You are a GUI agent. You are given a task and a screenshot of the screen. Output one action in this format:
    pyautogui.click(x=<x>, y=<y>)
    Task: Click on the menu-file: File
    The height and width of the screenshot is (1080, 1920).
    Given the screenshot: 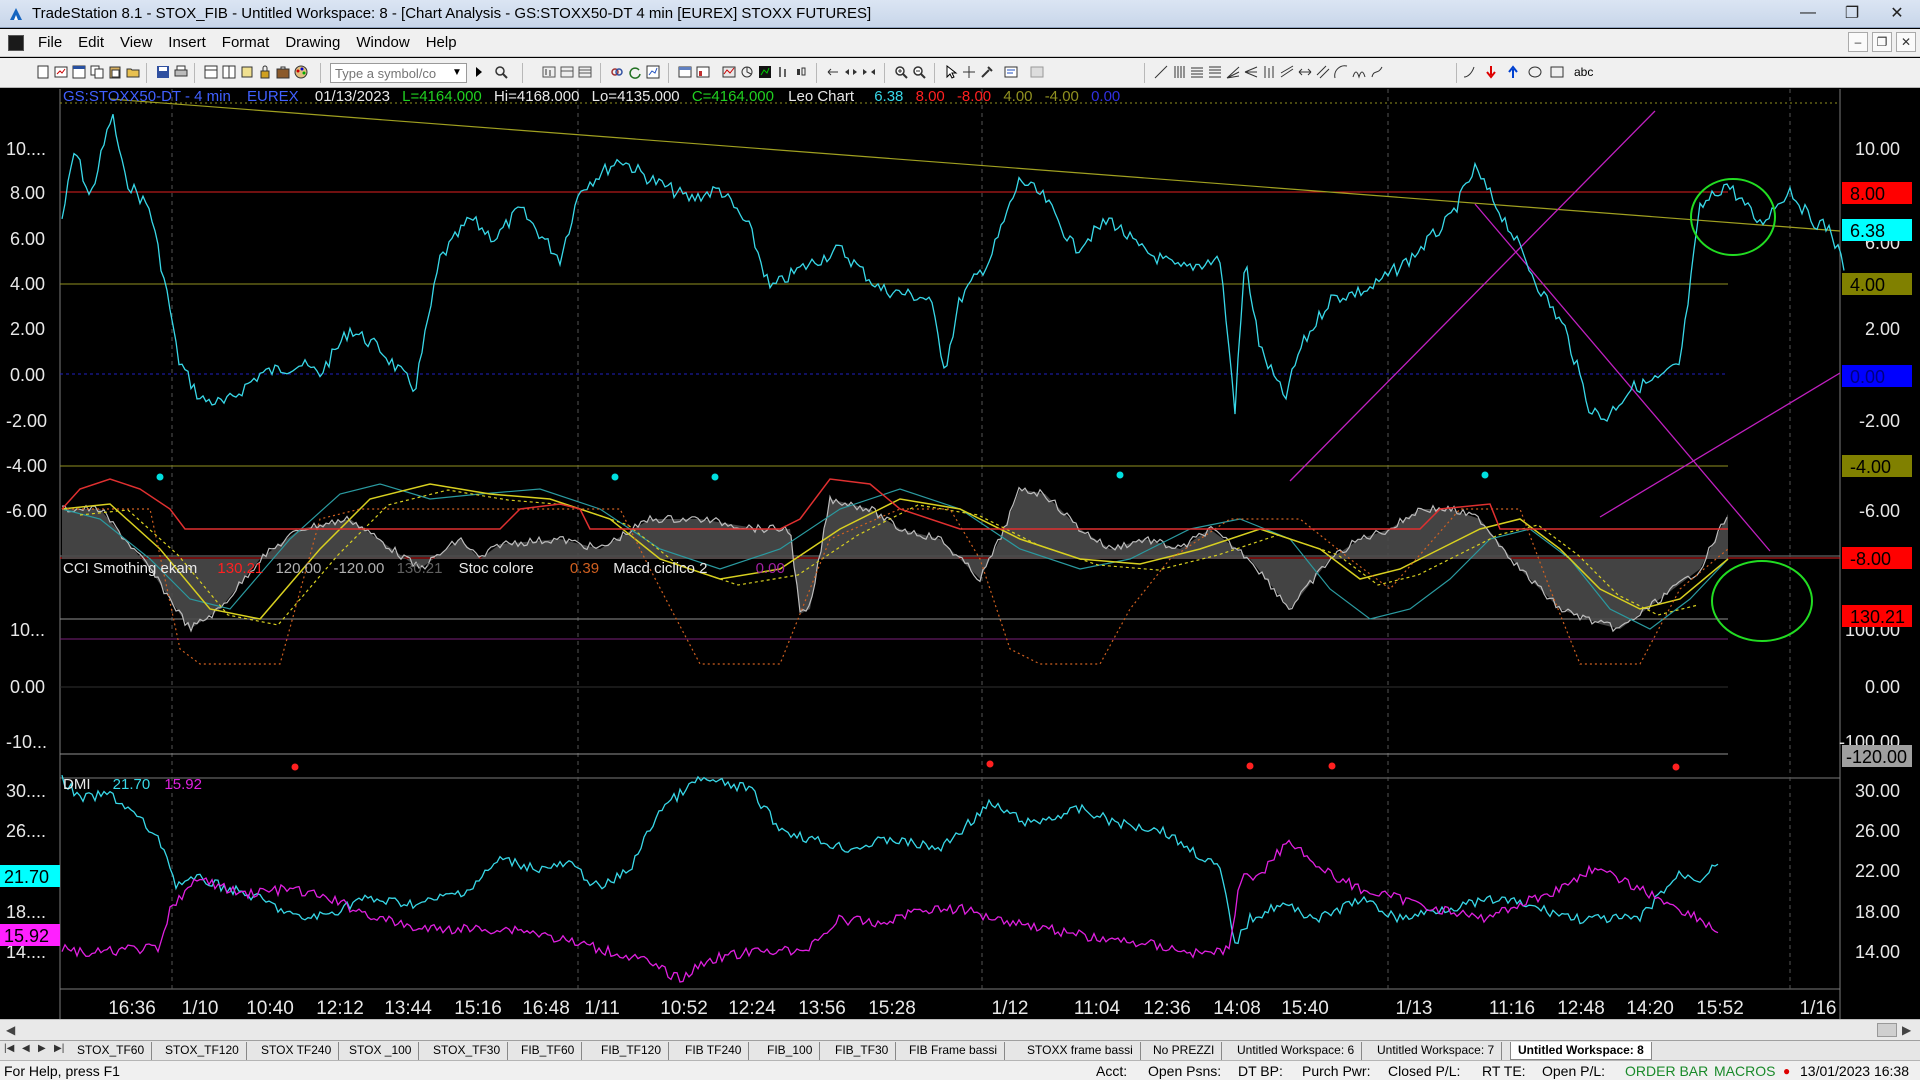 What is the action you would take?
    pyautogui.click(x=50, y=42)
    